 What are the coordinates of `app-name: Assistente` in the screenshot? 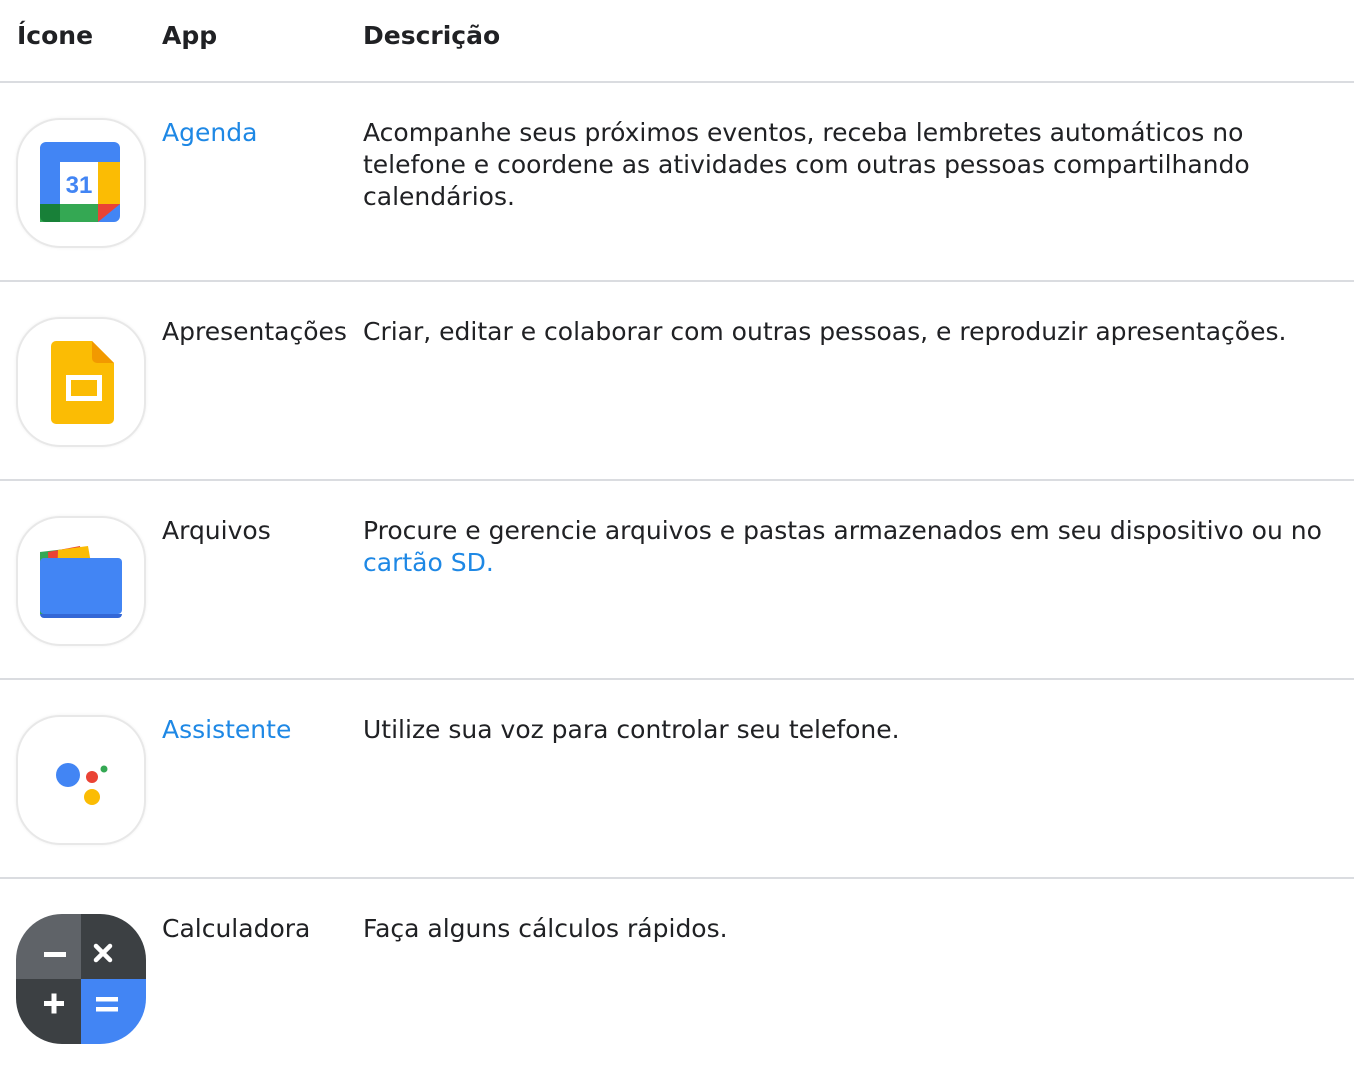 It's located at (227, 729).